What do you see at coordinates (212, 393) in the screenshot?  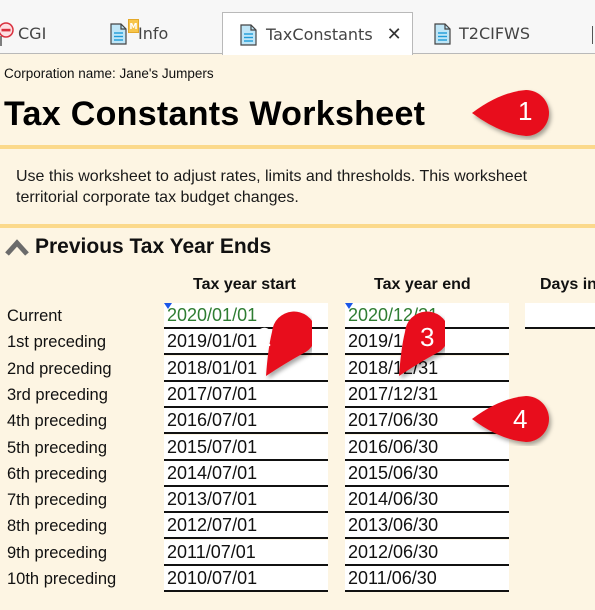 I see `field-value: 2017/07/01` at bounding box center [212, 393].